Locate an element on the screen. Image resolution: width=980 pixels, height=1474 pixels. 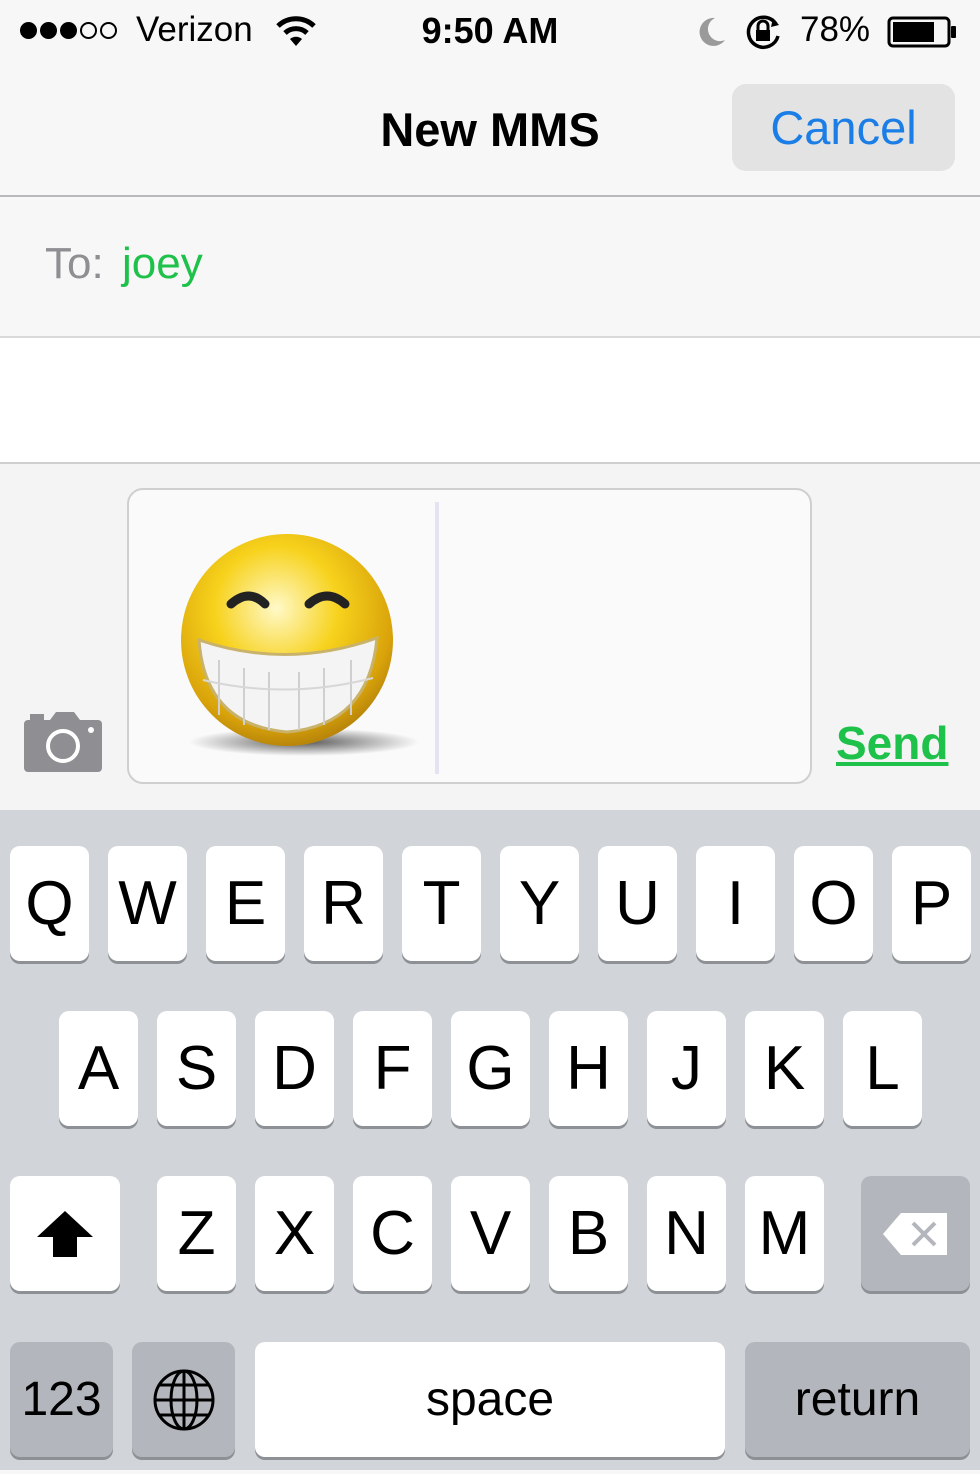
key-n: N is located at coordinates (686, 1233).